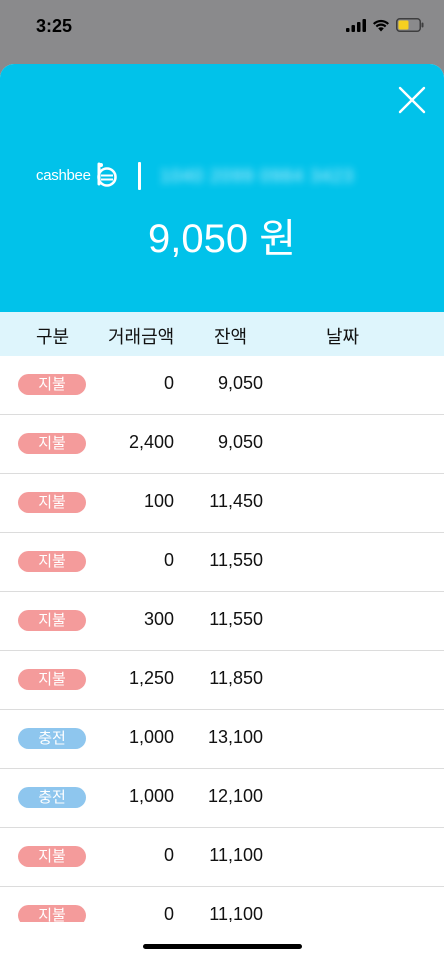  What do you see at coordinates (343, 337) in the screenshot?
I see `column-date: 날짜` at bounding box center [343, 337].